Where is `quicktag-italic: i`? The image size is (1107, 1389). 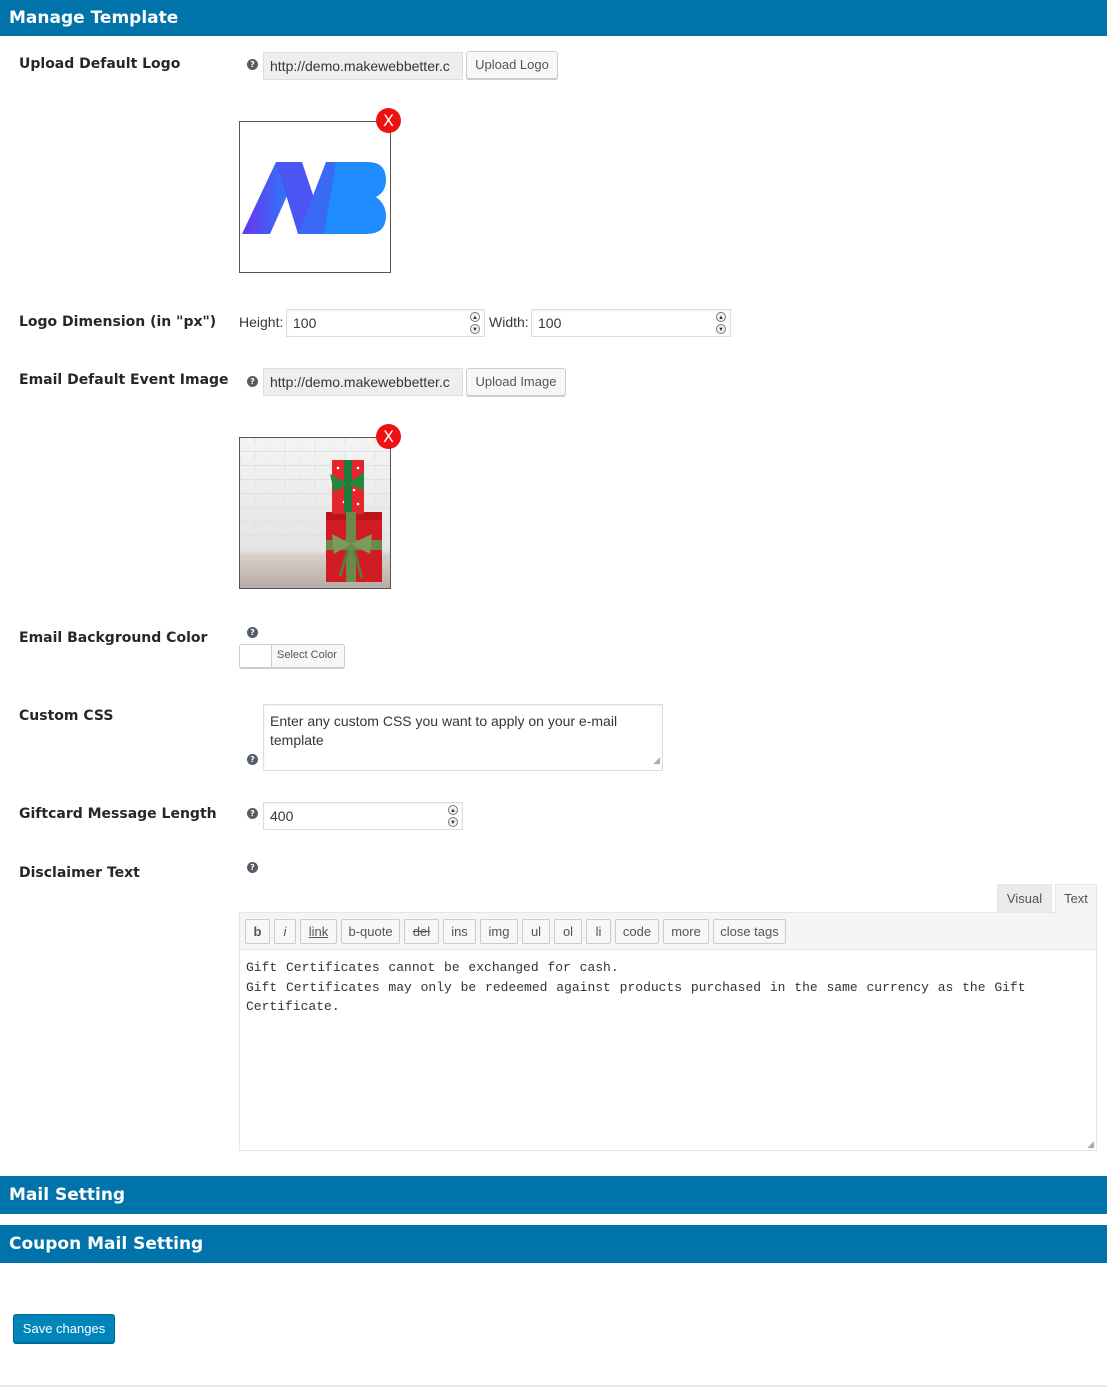
quicktag-italic: i is located at coordinates (285, 931).